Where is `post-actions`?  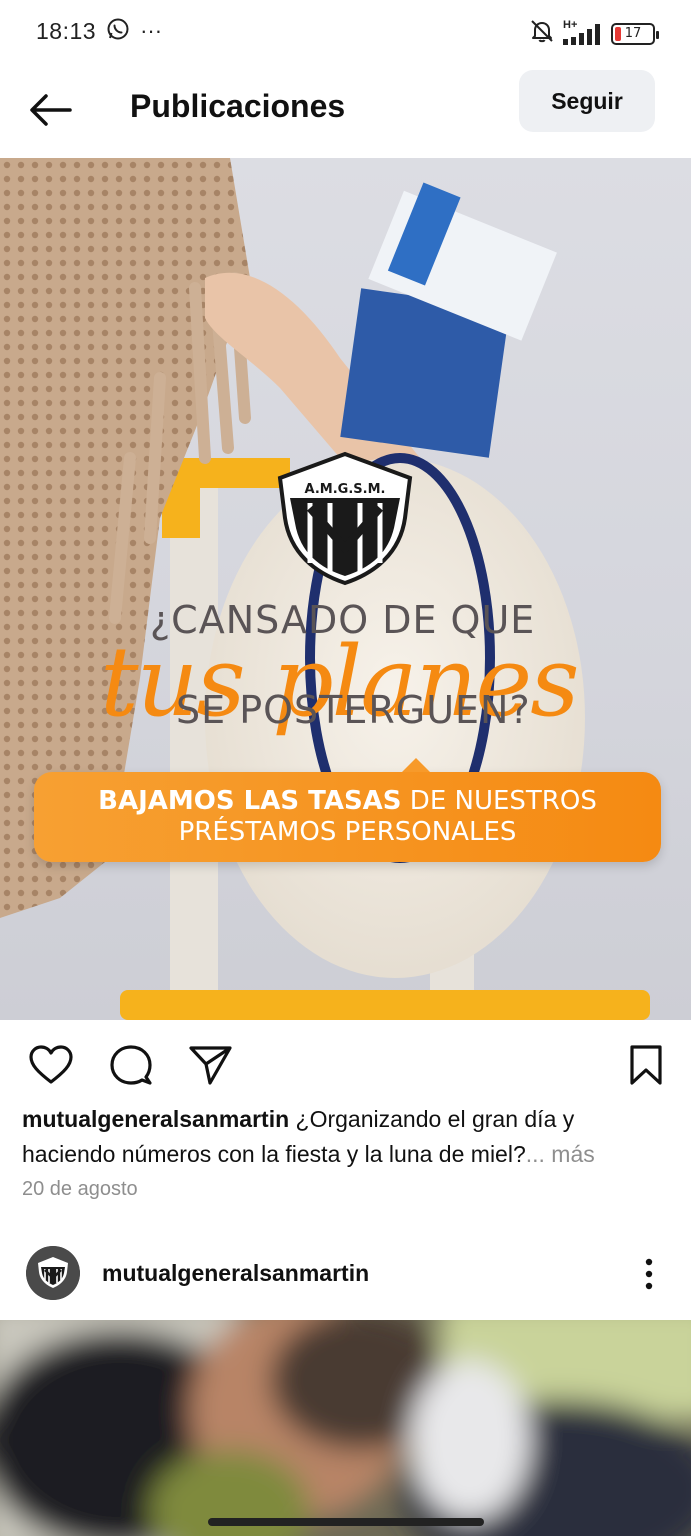
post-actions is located at coordinates (345, 1063).